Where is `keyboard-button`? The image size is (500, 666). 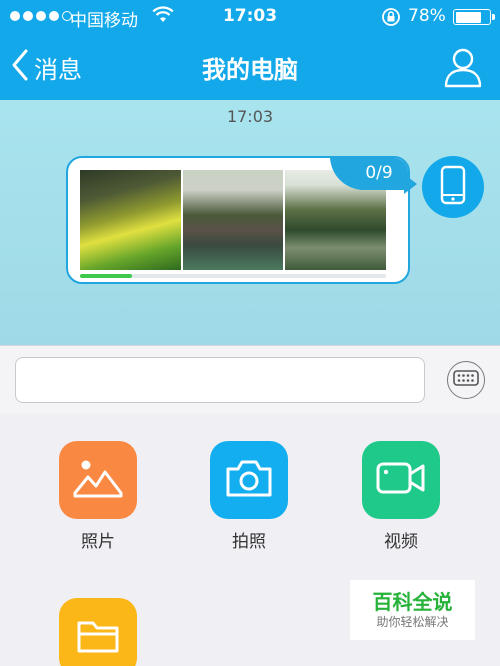
keyboard-button is located at coordinates (466, 380).